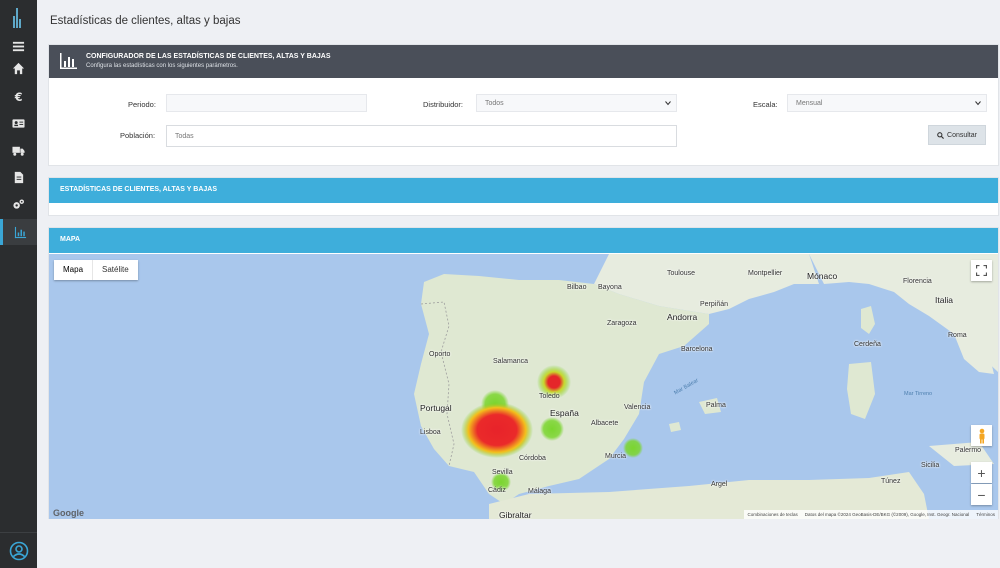 This screenshot has height=568, width=1000. What do you see at coordinates (765, 104) in the screenshot?
I see `escala-label: Escala:` at bounding box center [765, 104].